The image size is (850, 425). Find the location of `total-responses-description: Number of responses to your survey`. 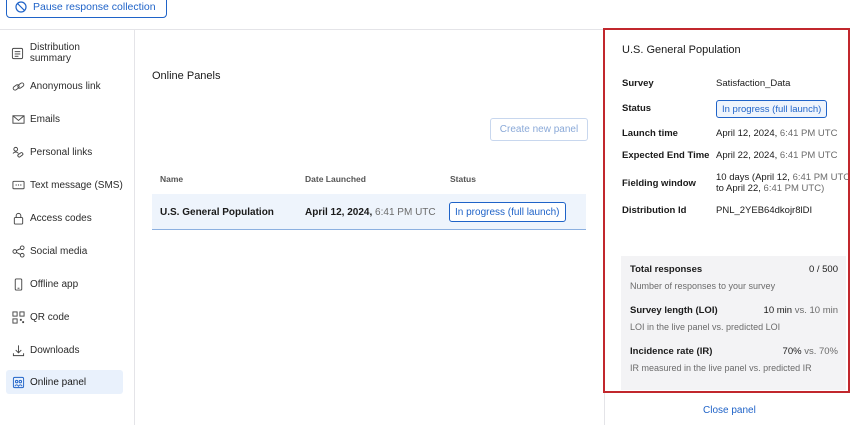

total-responses-description: Number of responses to your survey is located at coordinates (703, 286).